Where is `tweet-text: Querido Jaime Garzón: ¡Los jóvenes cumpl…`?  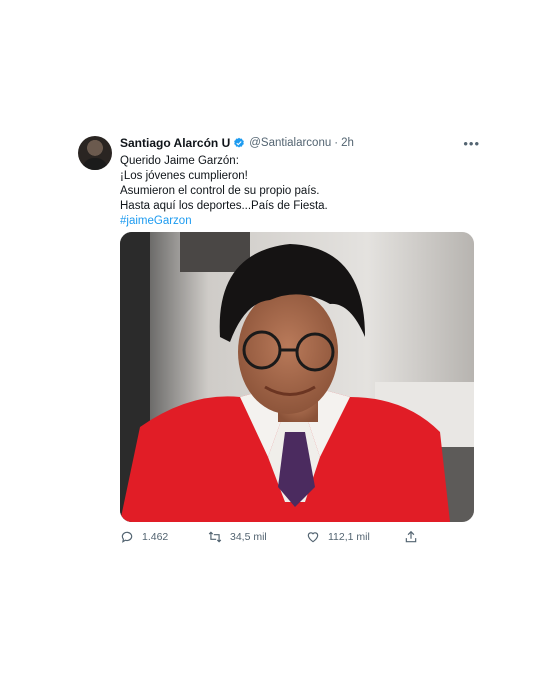
tweet-text: Querido Jaime Garzón: ¡Los jóvenes cumpl… is located at coordinates (224, 191).